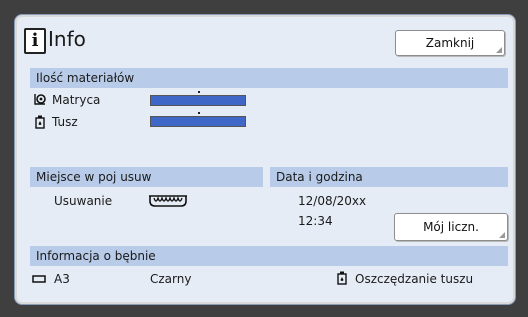 The width and height of the screenshot is (528, 317). I want to click on drum-color: Czarny, so click(171, 279).